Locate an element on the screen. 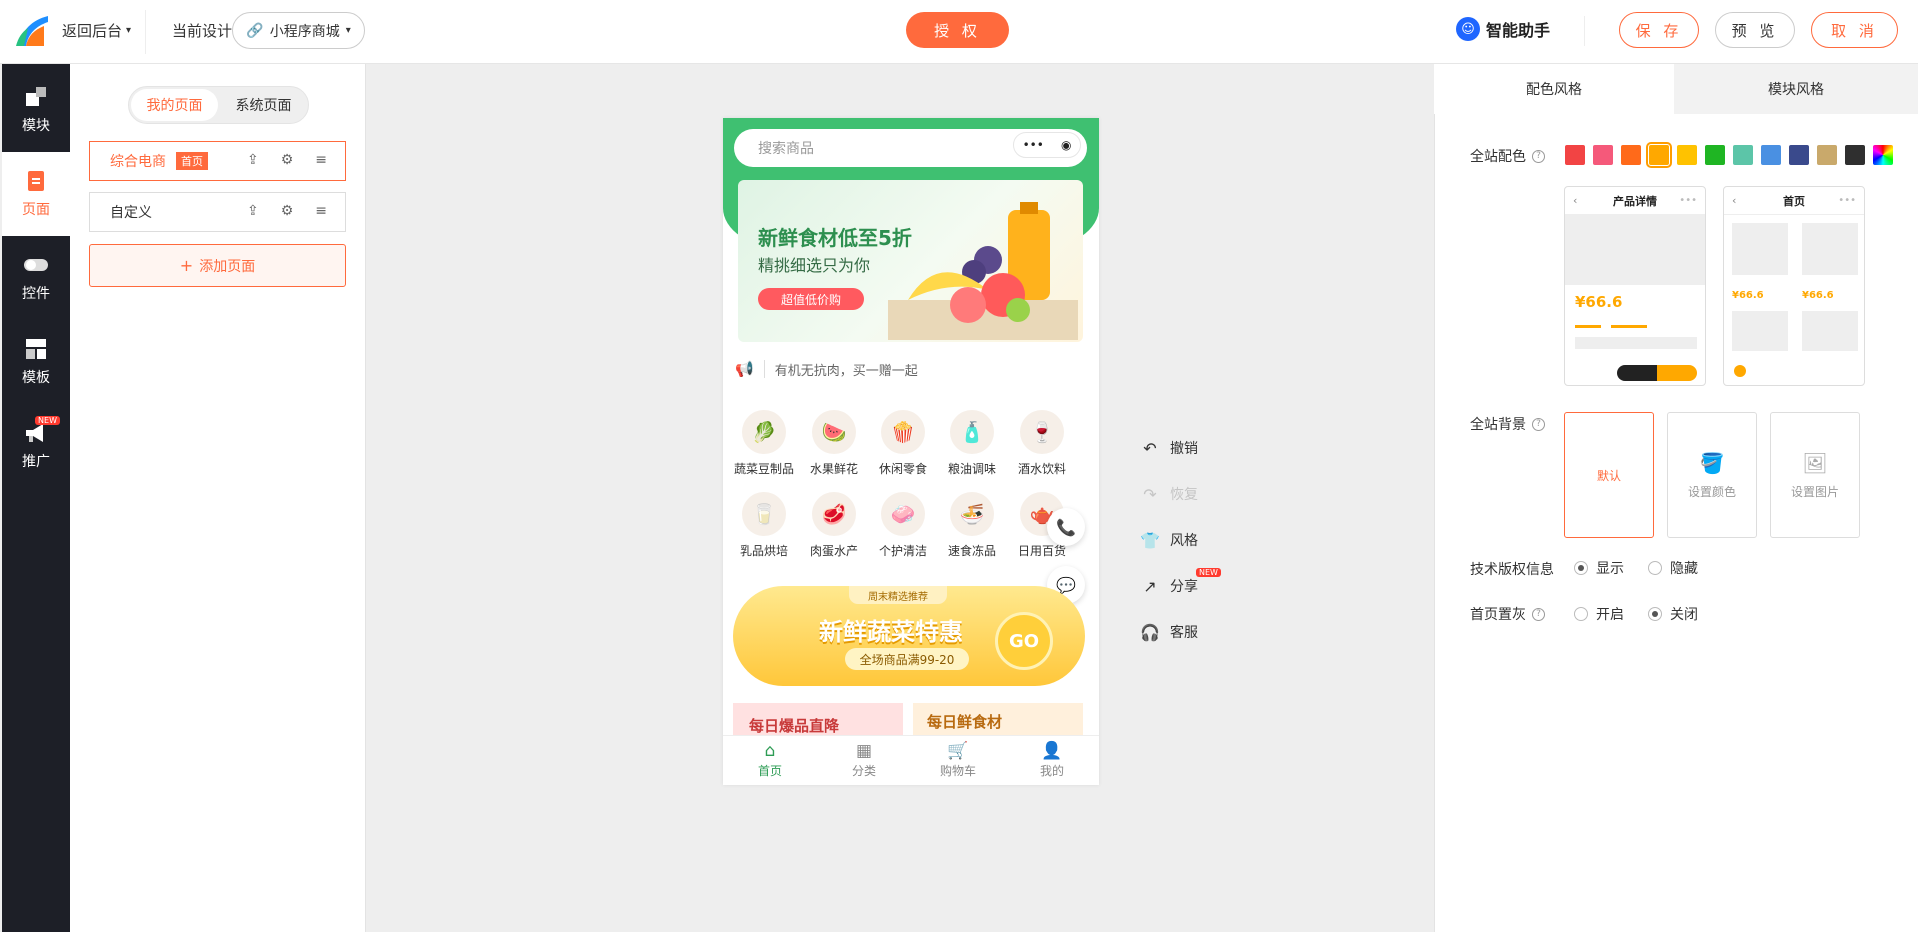 This screenshot has height=932, width=1918. page-icon is located at coordinates (36, 181).